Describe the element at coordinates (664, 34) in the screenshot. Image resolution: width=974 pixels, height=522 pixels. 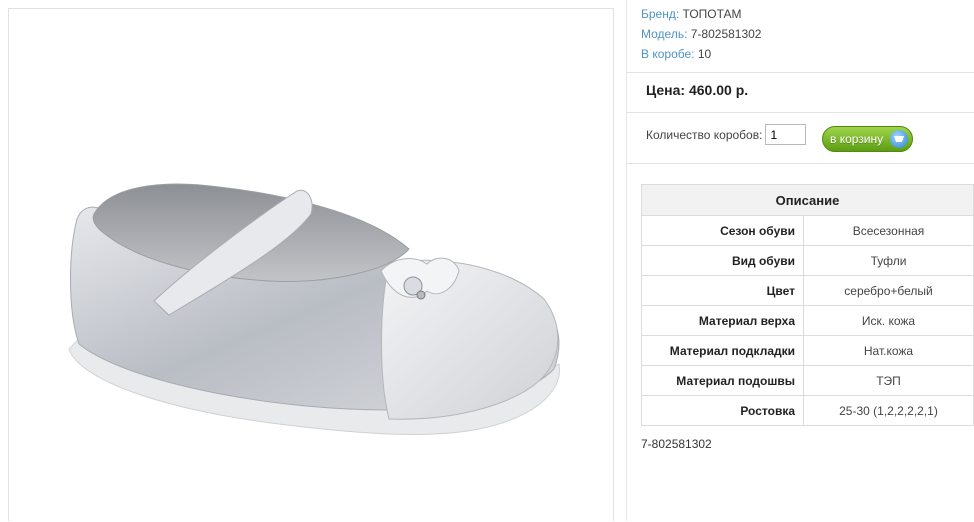
I see `meta-model-label: Модель:` at that location.